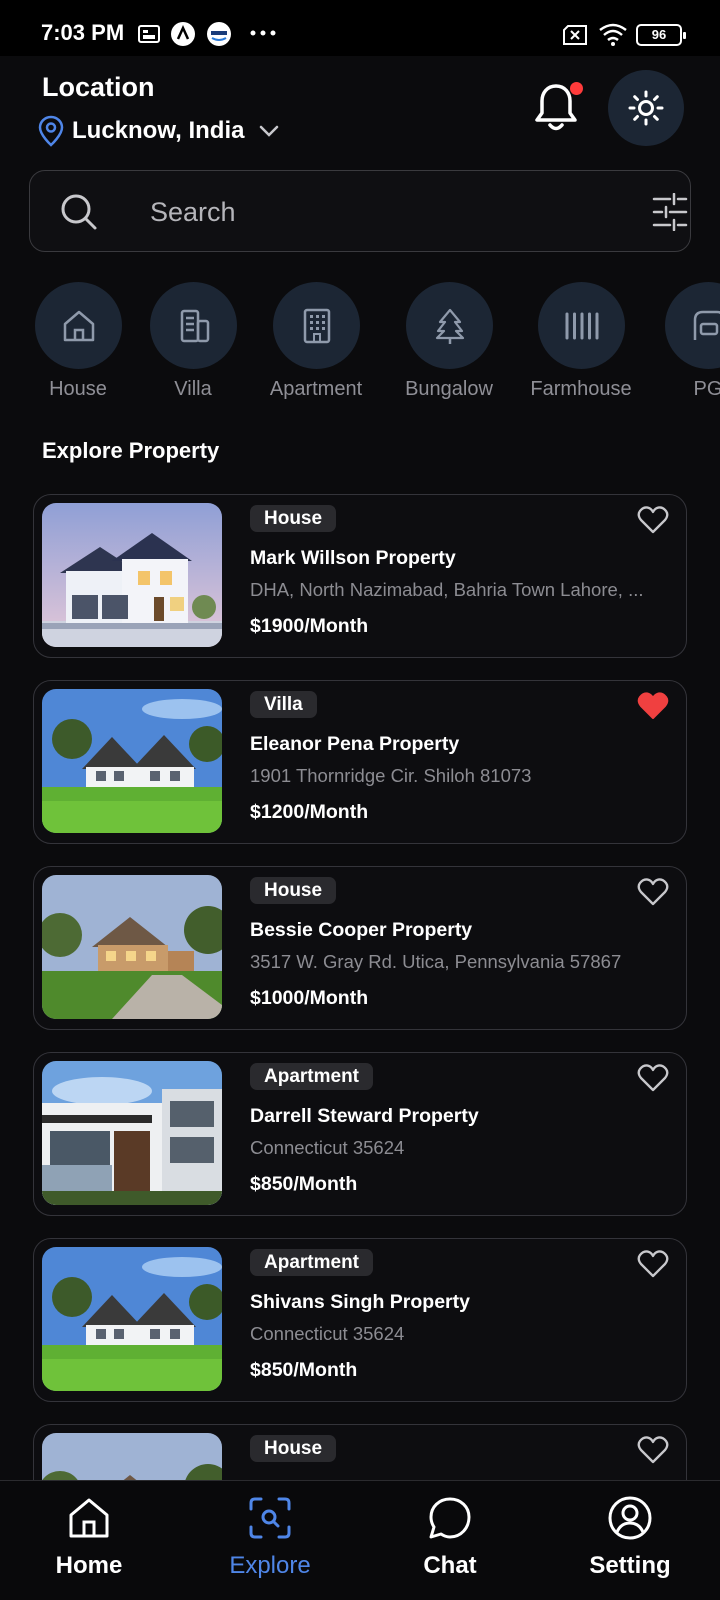 The image size is (720, 1600). I want to click on location-title: Location, so click(98, 87).